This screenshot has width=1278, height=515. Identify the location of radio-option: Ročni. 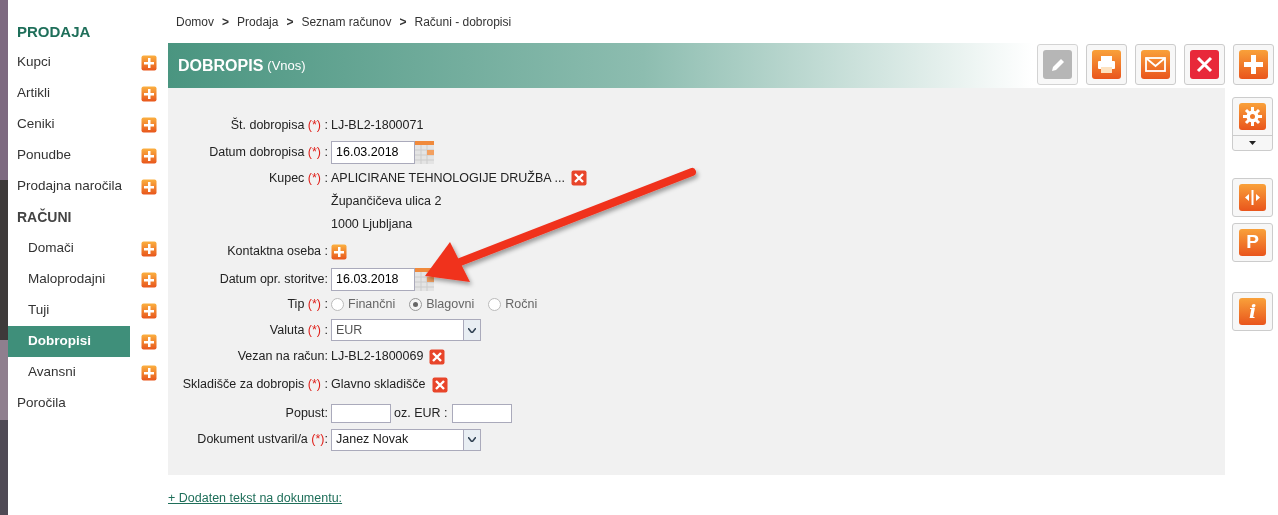
(513, 304).